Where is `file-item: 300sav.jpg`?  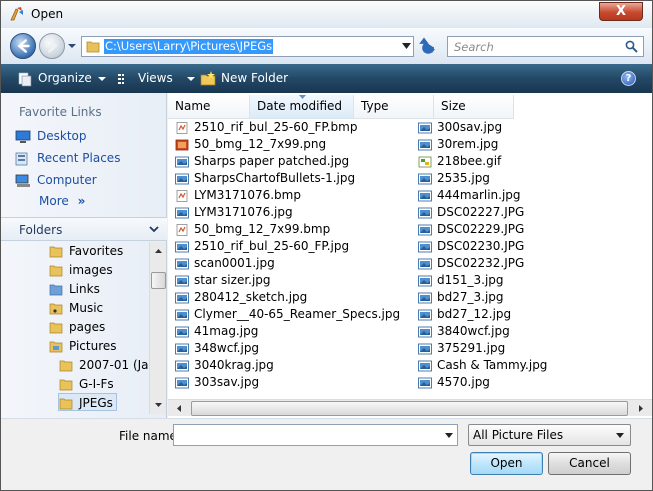 file-item: 300sav.jpg is located at coordinates (460, 127).